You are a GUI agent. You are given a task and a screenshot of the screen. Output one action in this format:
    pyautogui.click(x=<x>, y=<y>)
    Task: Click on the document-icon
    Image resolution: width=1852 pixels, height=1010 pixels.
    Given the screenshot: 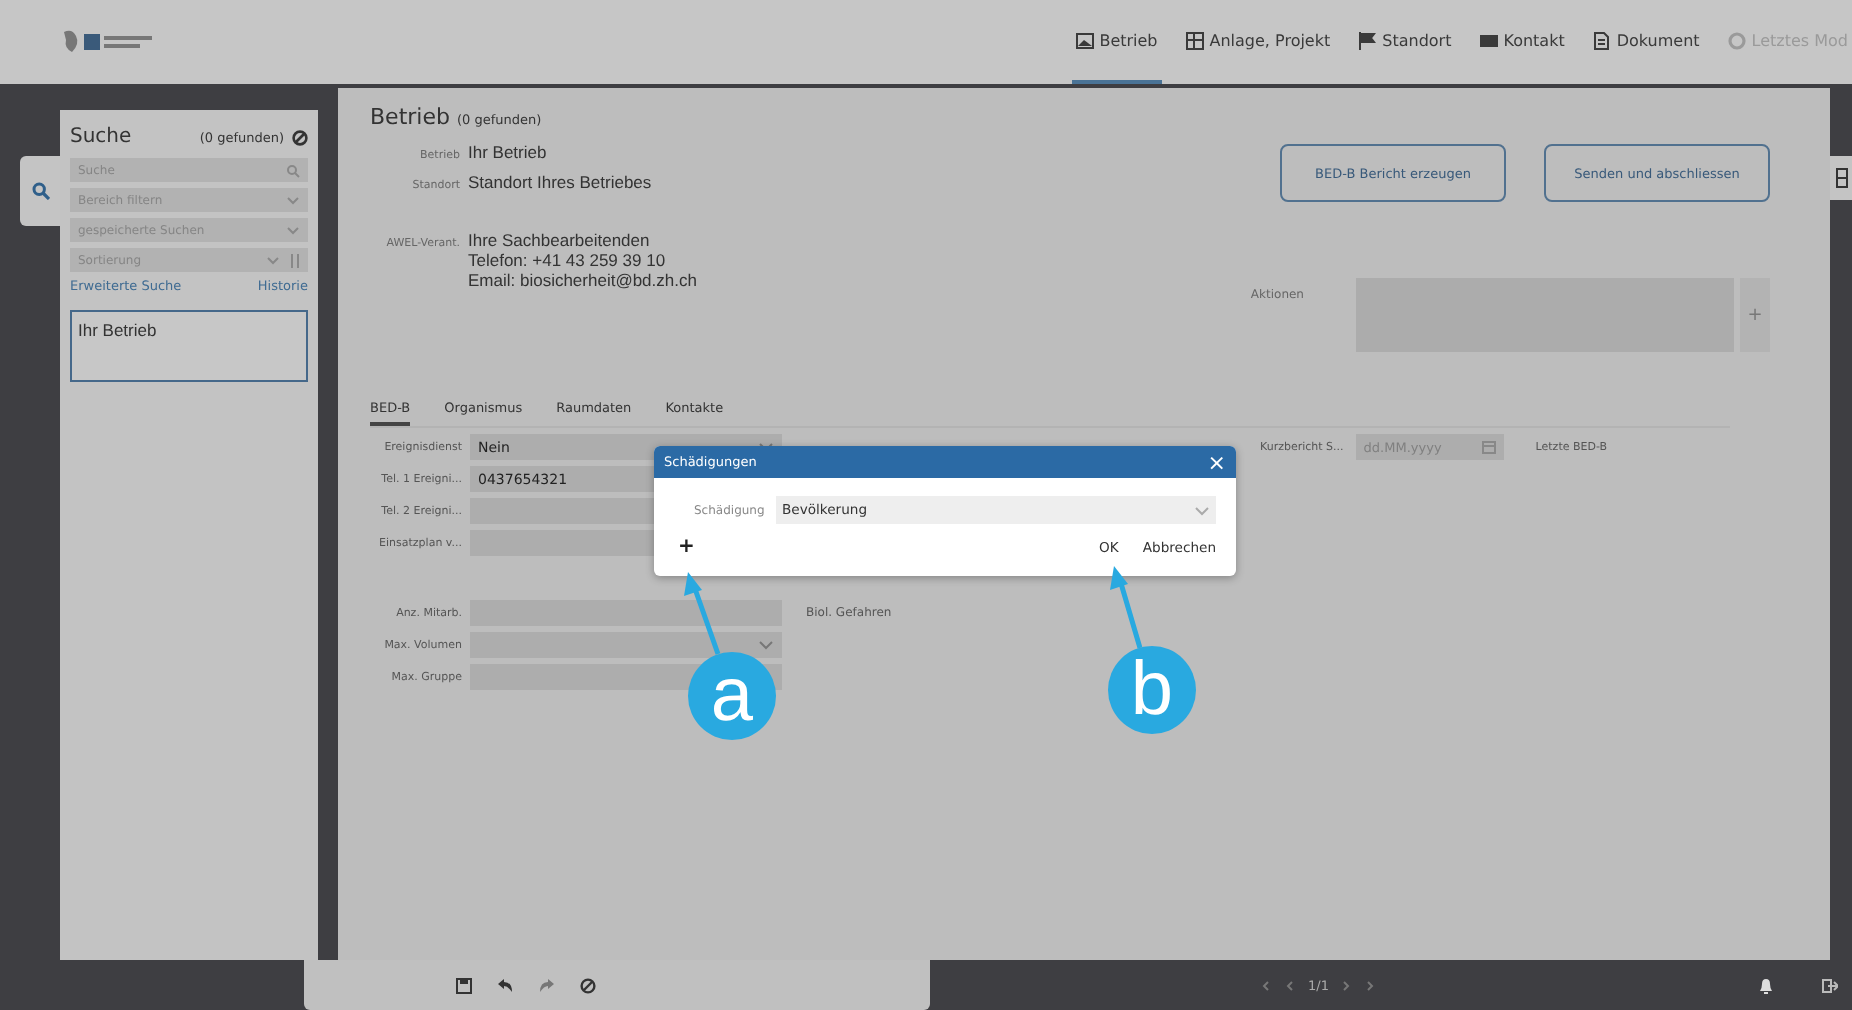 What is the action you would take?
    pyautogui.click(x=1601, y=40)
    